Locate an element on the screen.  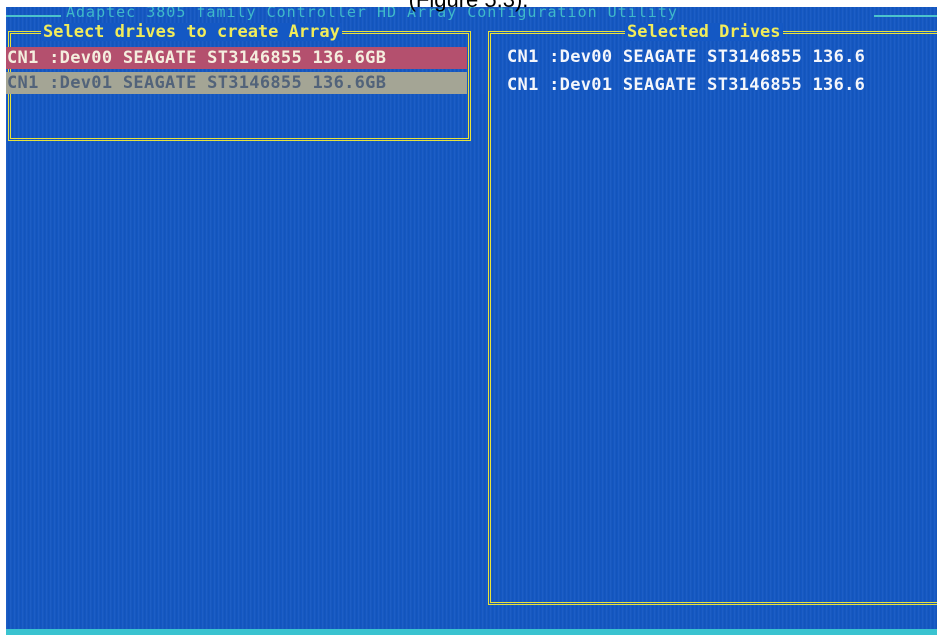
drive-row-dev01: CN1 :Dev01 SEAGATE ST3146855 136.6GB is located at coordinates (236, 83).